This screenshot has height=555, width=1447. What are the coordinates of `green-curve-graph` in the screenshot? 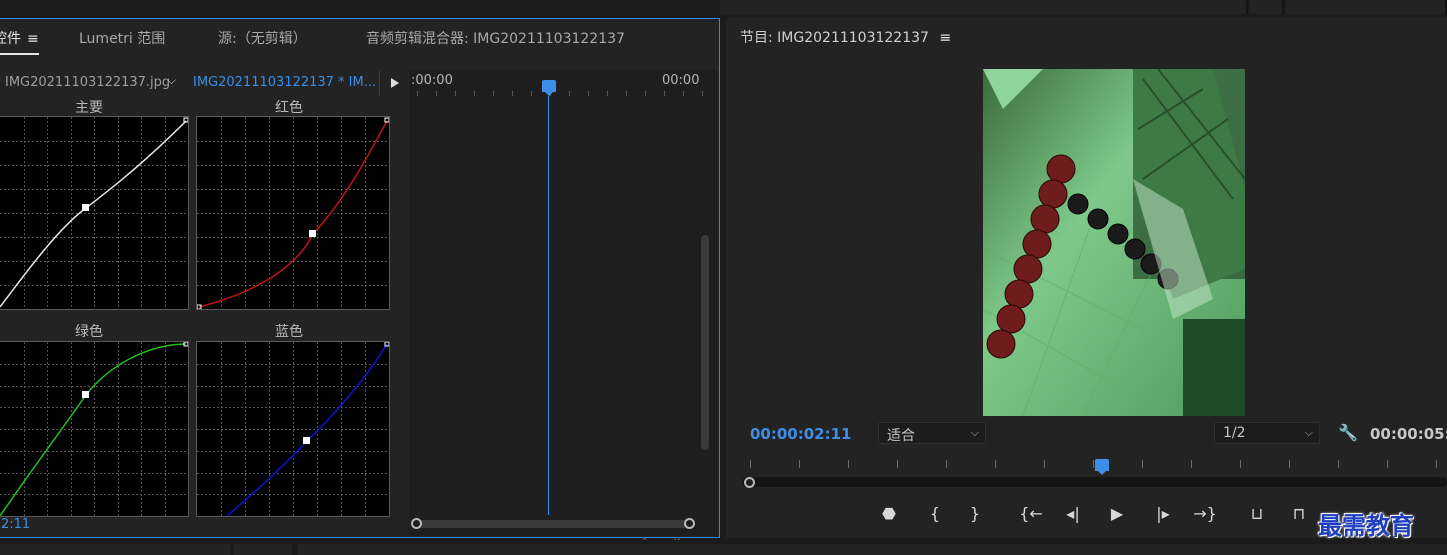 It's located at (94, 429).